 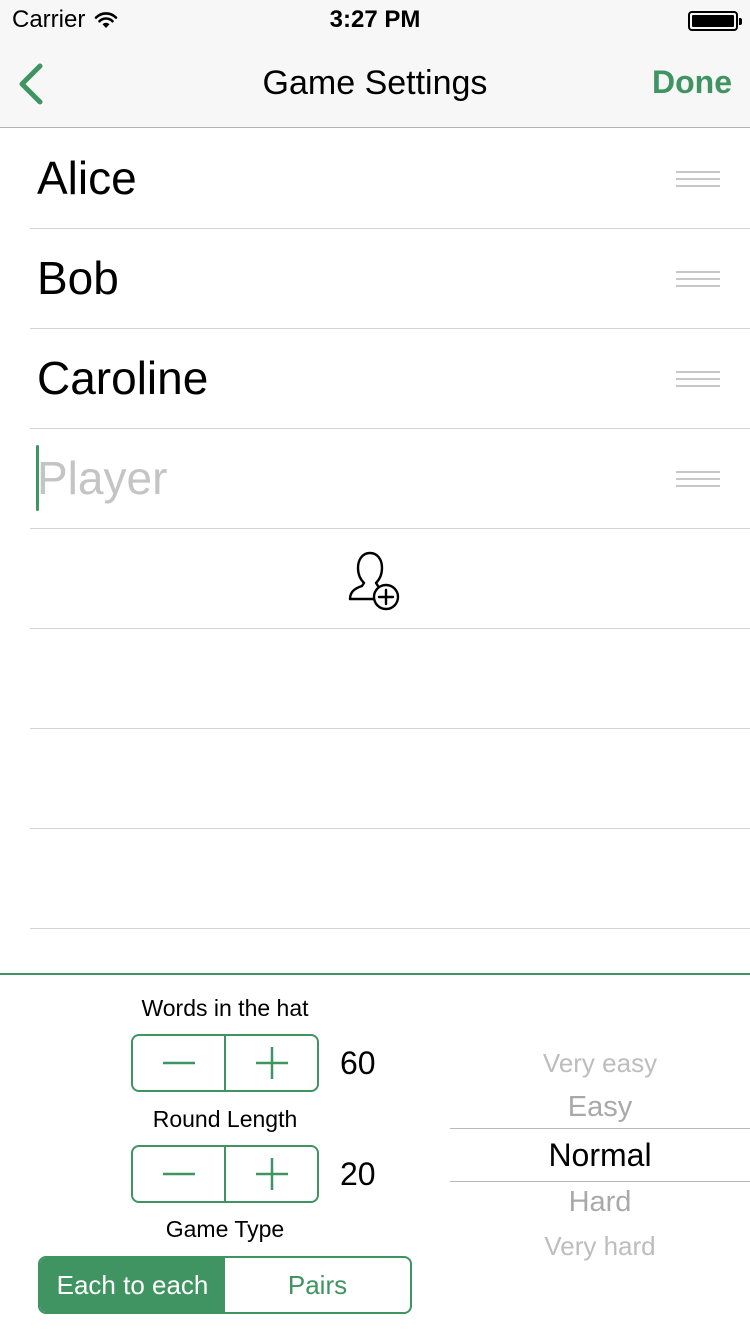 I want to click on picker-option: Very hard, so click(x=600, y=1246).